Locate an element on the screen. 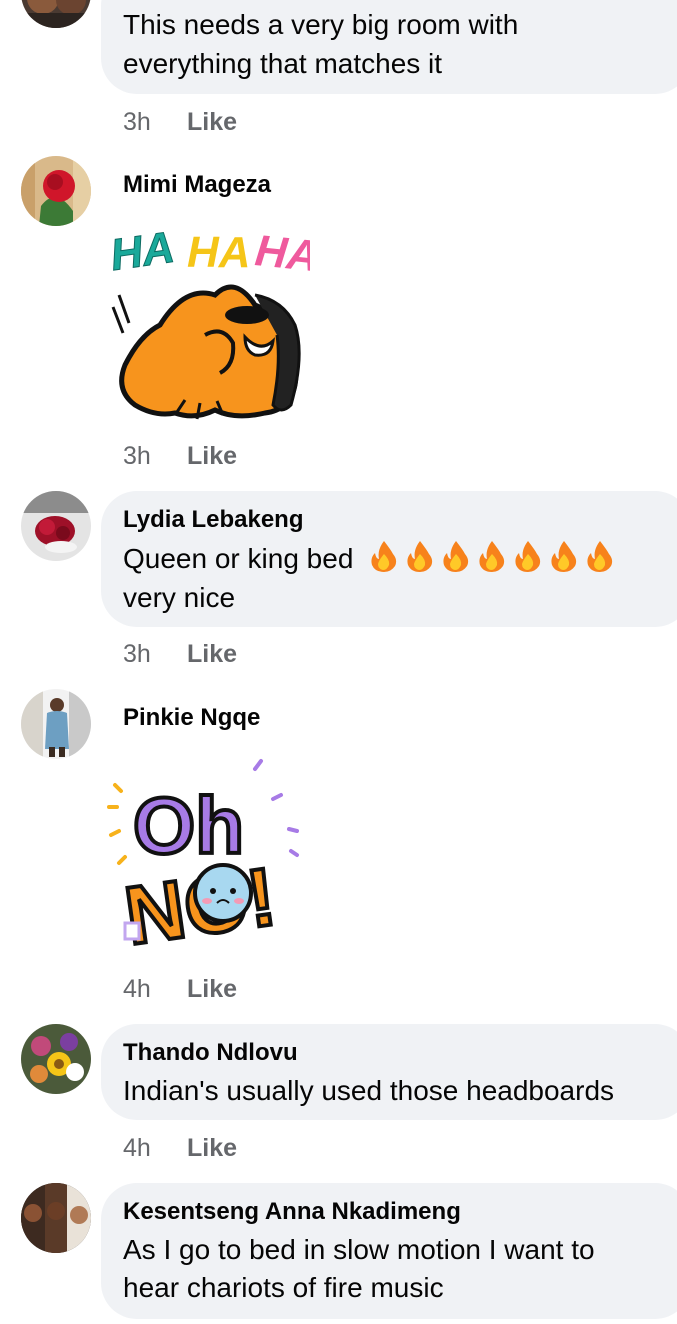 The image size is (677, 1324). comment-text: very nice is located at coordinates (179, 597).